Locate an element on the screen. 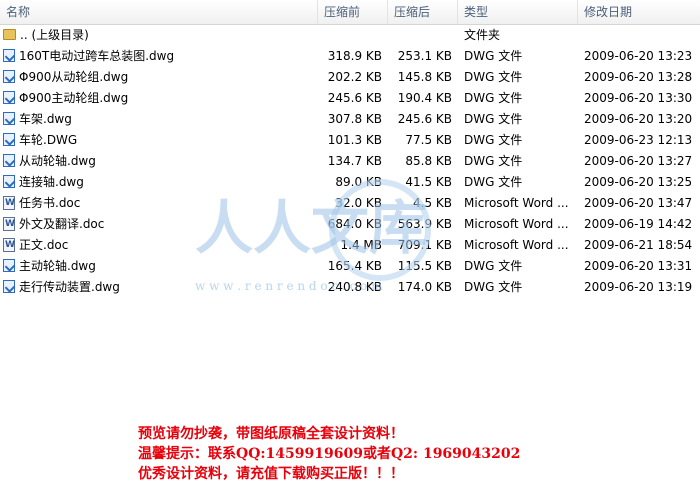  notice-line-1: 预览请勿抄袭，带图纸原稿全套设计资料！ is located at coordinates (271, 434).